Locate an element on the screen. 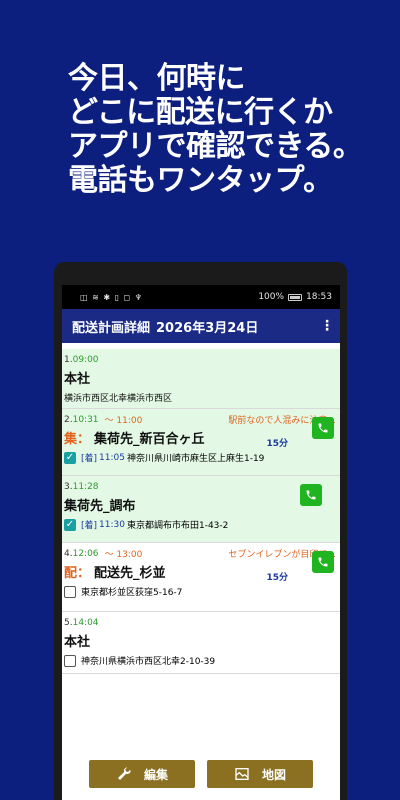 The height and width of the screenshot is (800, 400). promo-line-1: 今日、何時に is located at coordinates (157, 78).